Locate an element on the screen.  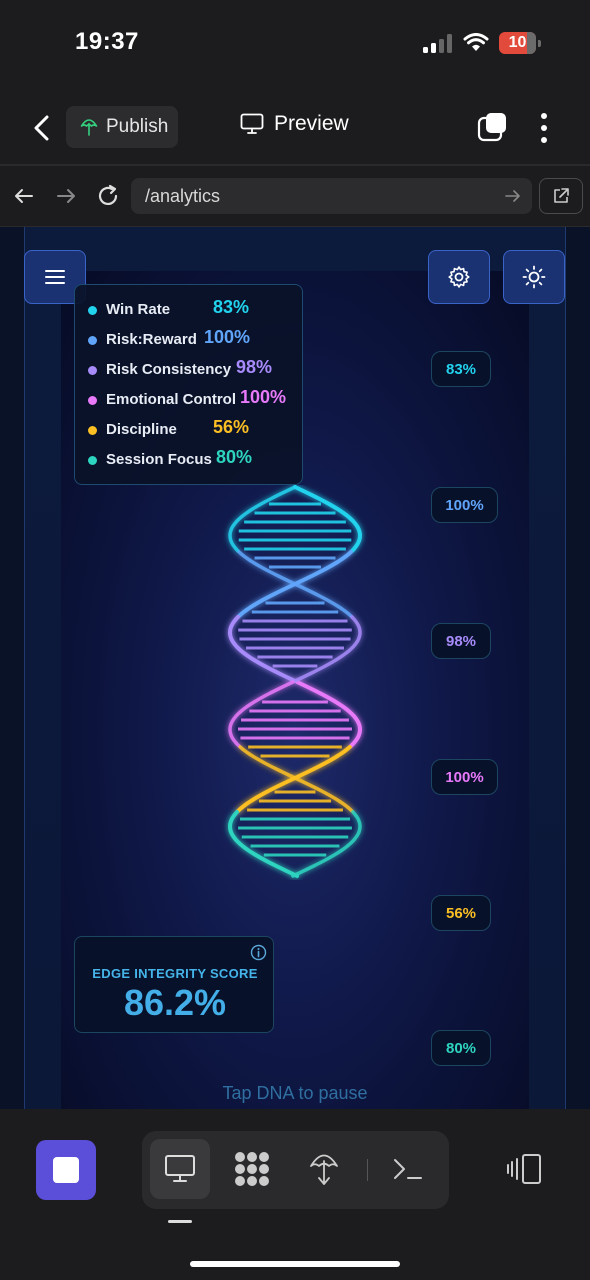
legend-item-session-focus: Session Focus 80% is located at coordinates (188, 462).